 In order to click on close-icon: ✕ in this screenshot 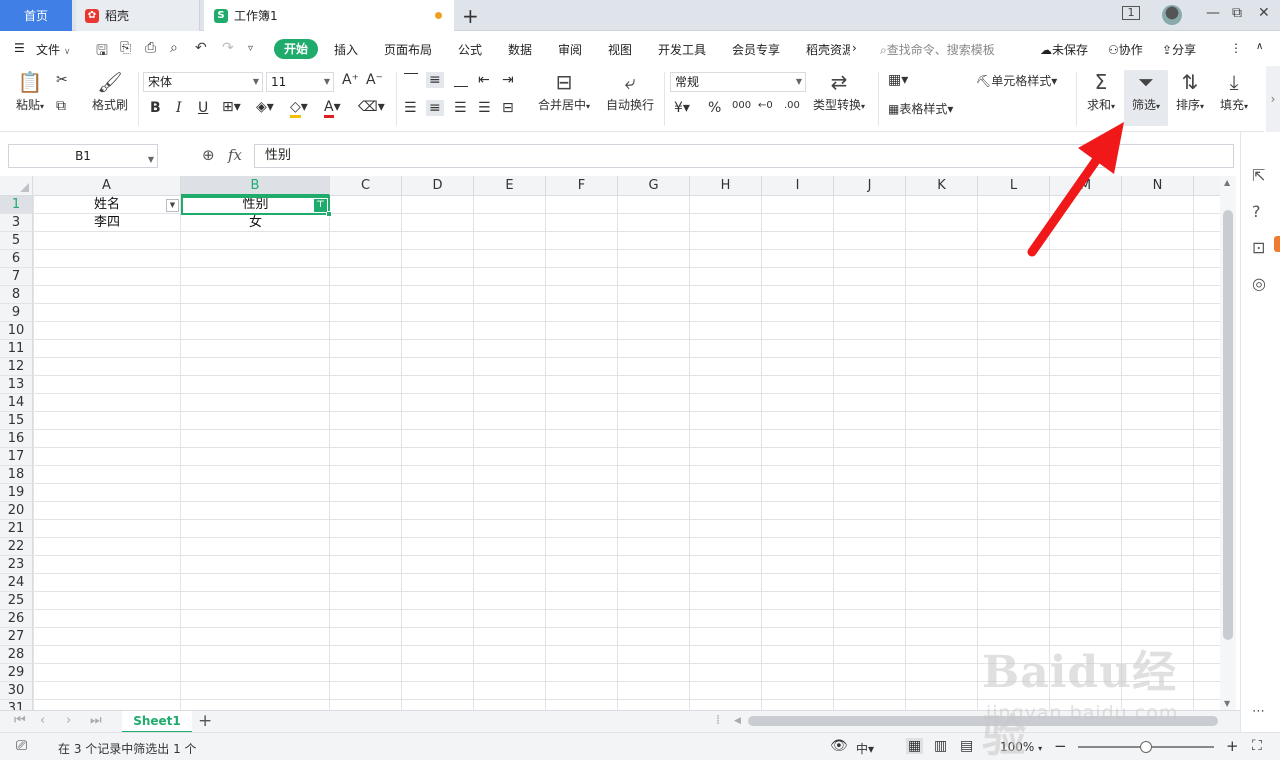, I will do `click(1264, 13)`.